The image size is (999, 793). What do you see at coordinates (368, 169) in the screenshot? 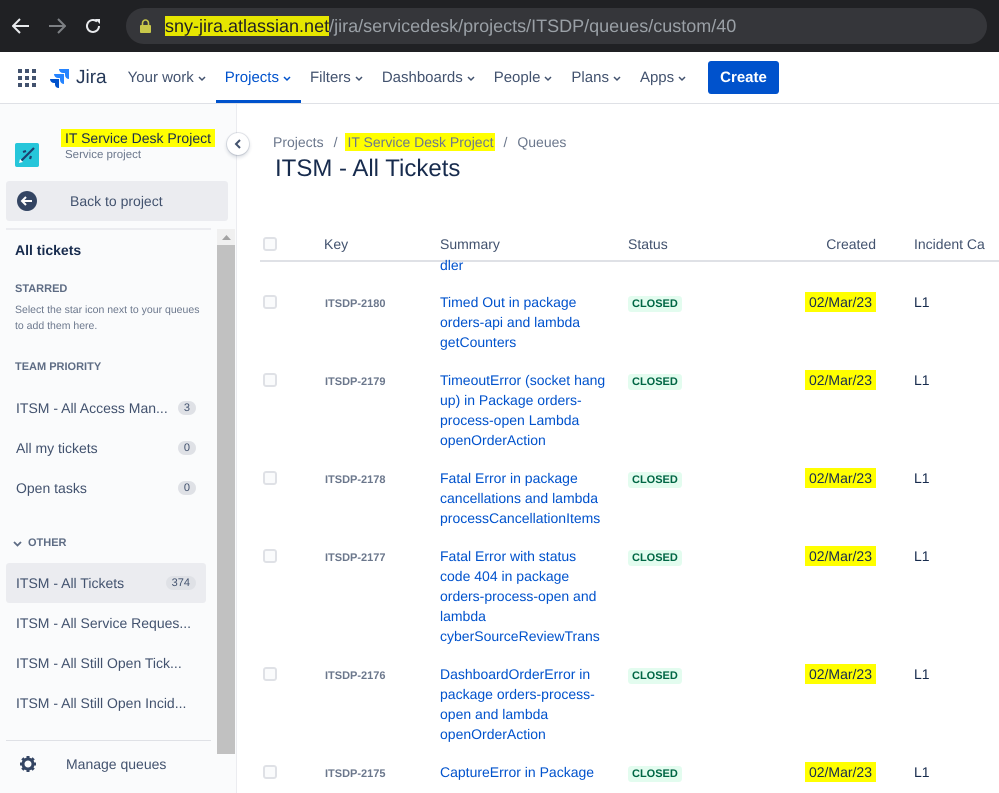
I see `page-title: ITSM - All Tickets` at bounding box center [368, 169].